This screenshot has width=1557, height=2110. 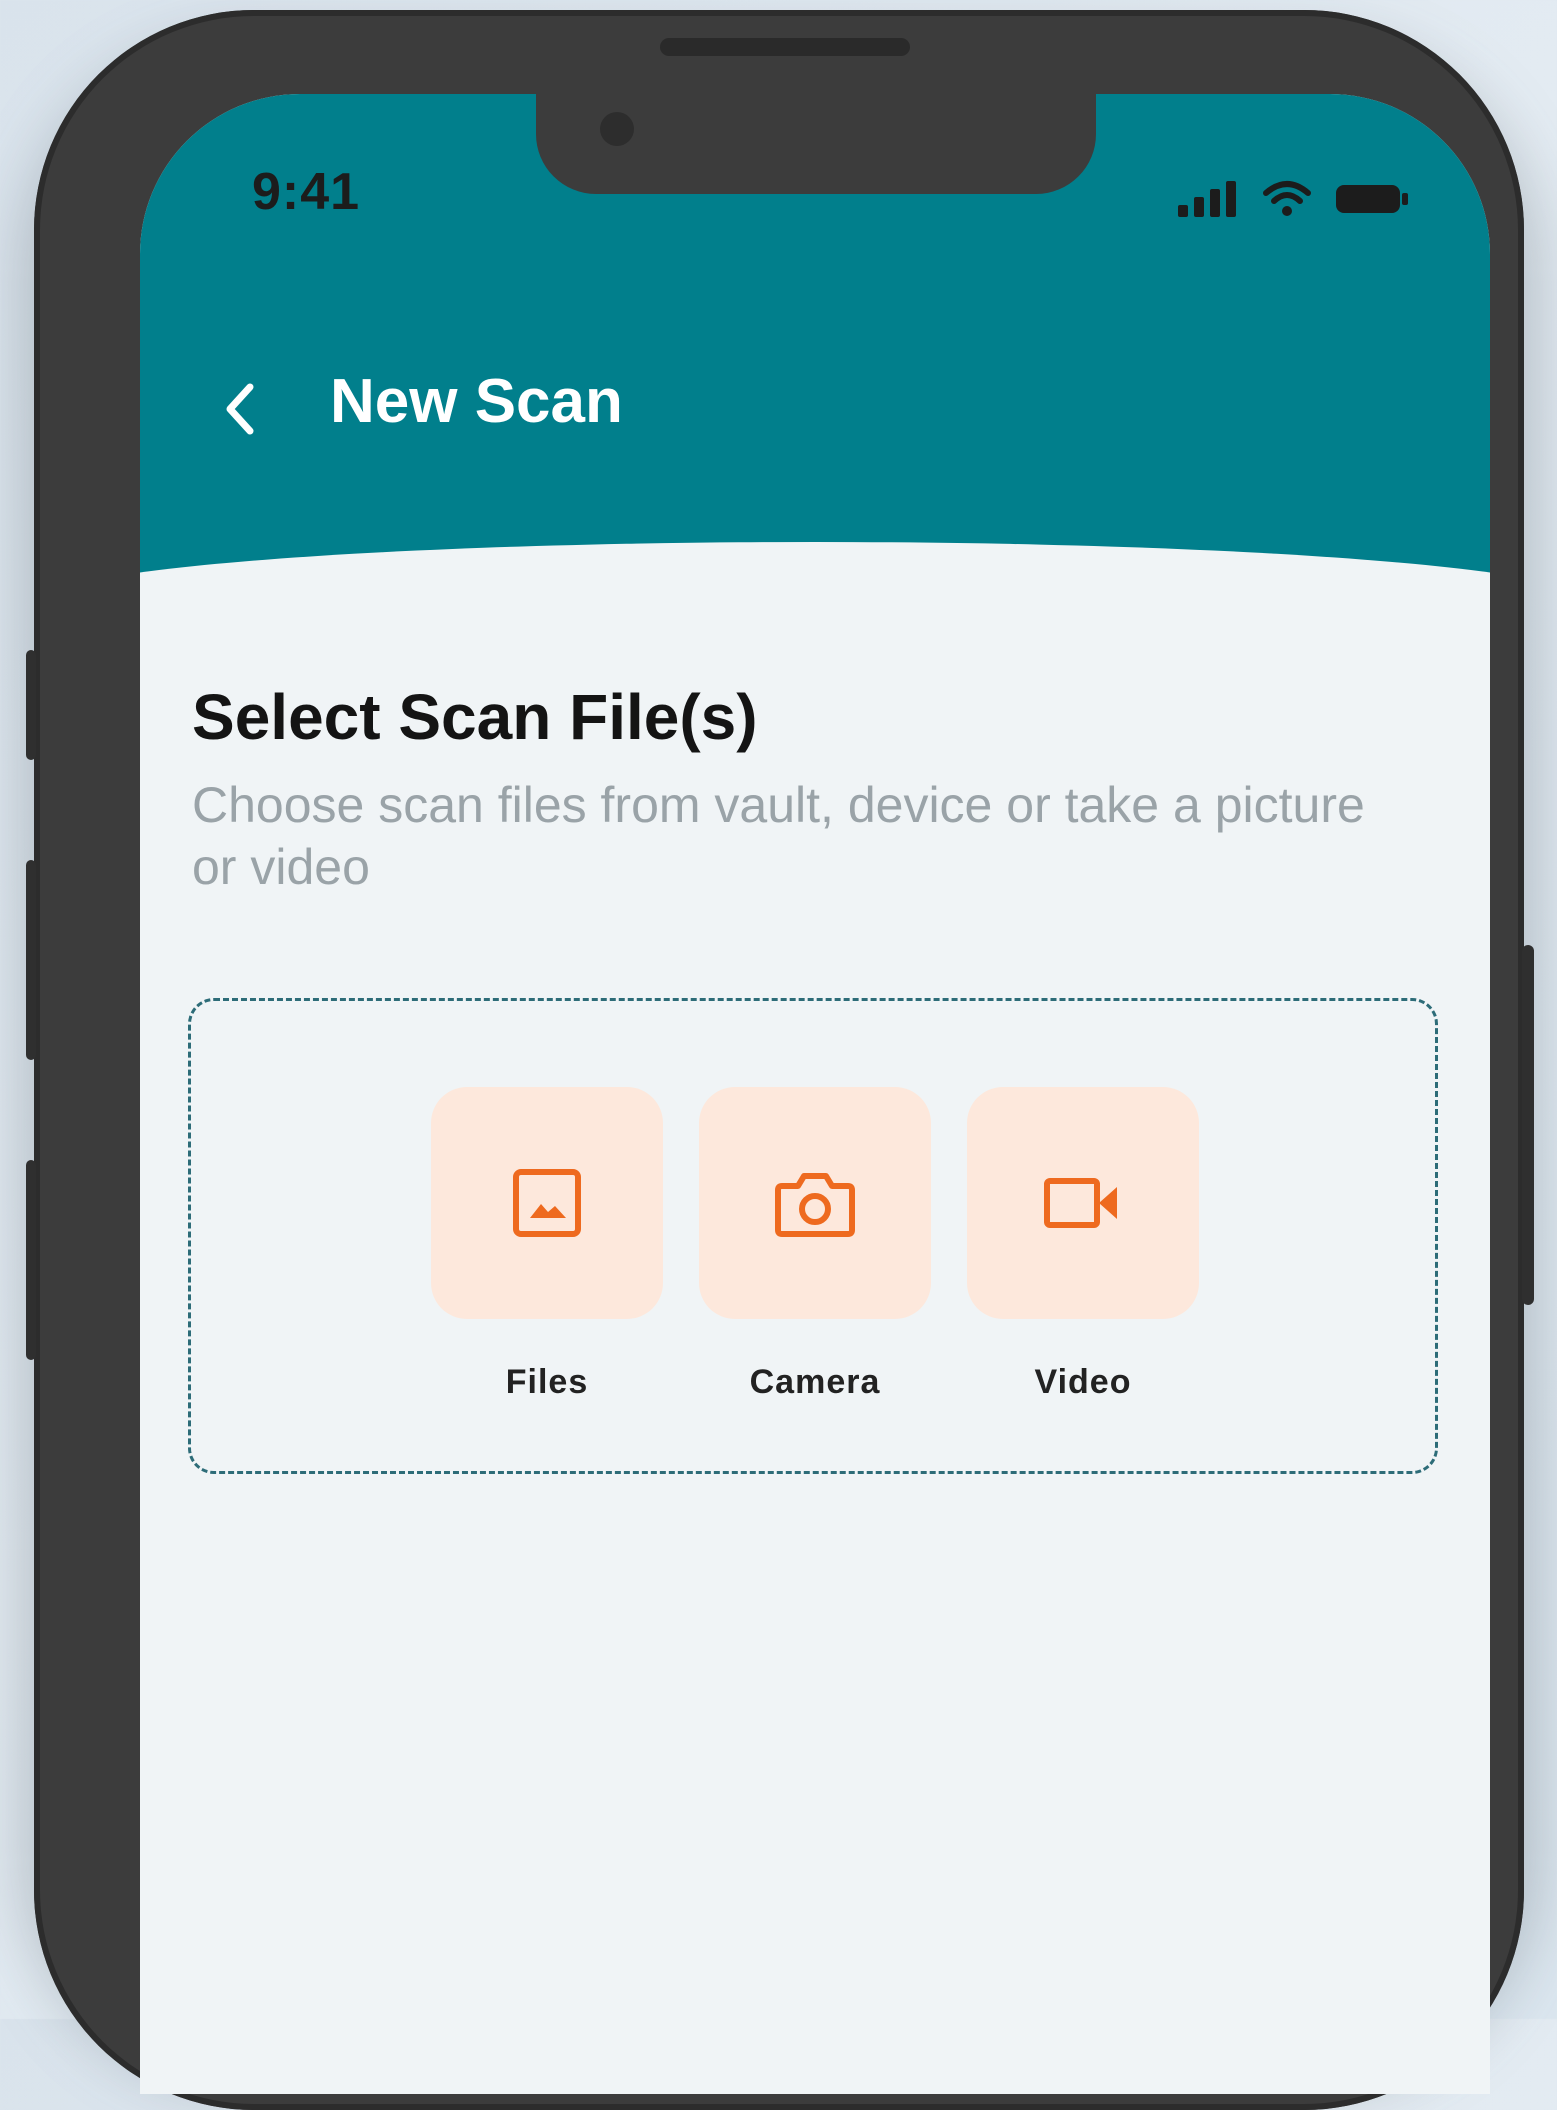 I want to click on status-icons, so click(x=1293, y=199).